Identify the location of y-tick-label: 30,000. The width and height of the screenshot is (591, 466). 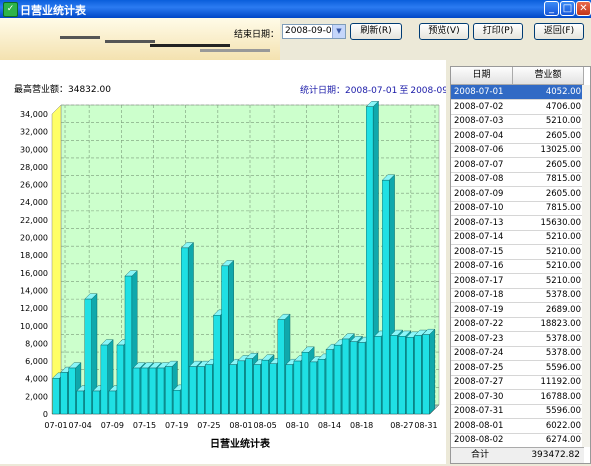
(34, 149).